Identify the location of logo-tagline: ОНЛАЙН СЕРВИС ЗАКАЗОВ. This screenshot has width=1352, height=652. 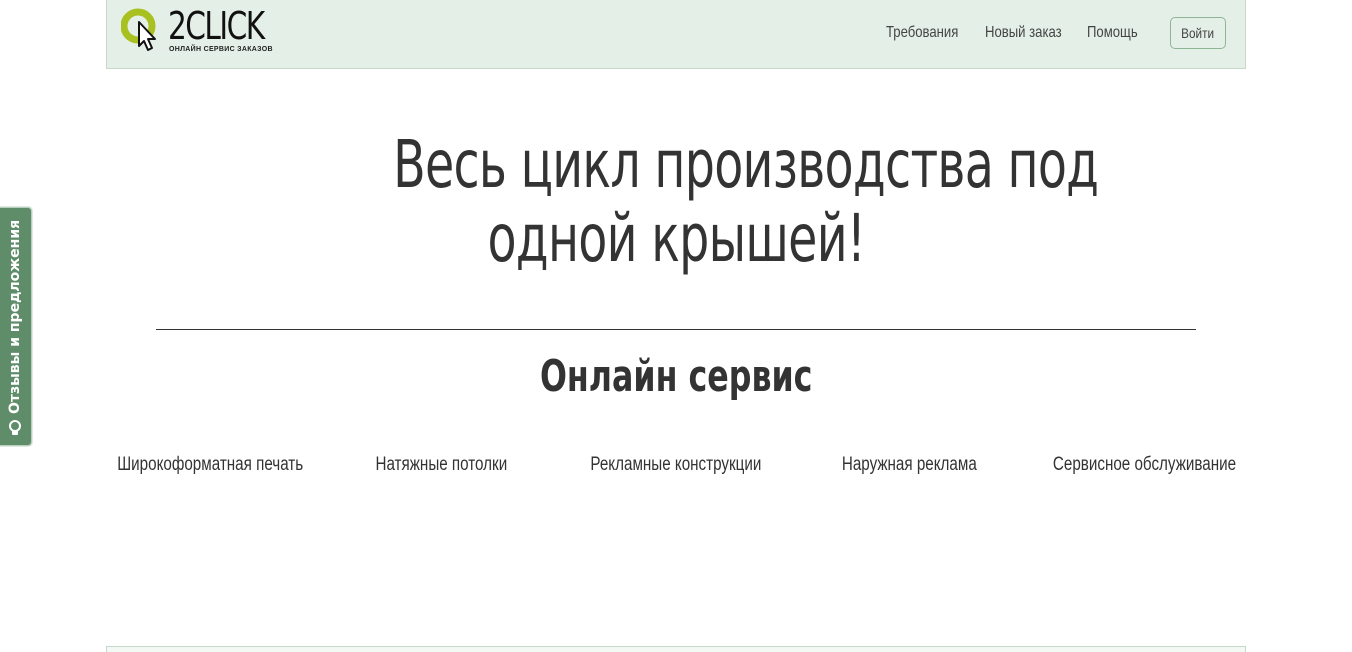
(221, 49).